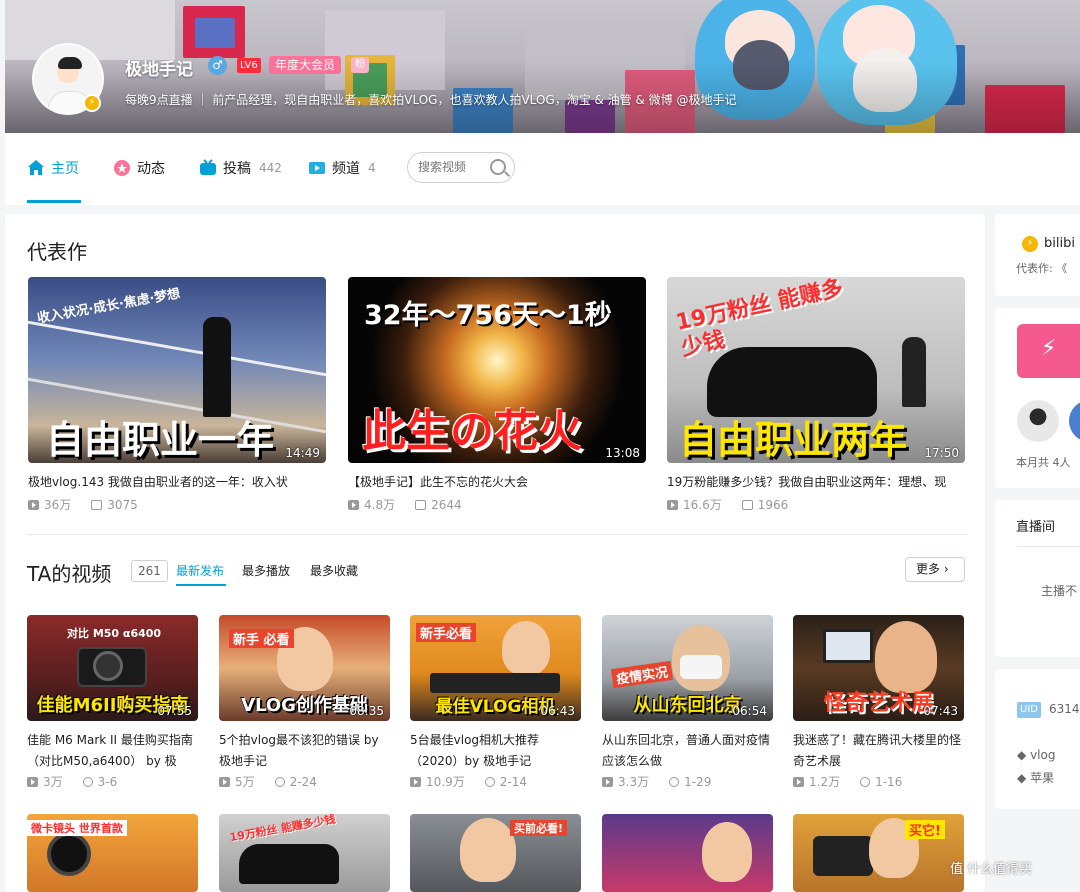 The width and height of the screenshot is (1080, 892). What do you see at coordinates (946, 569) in the screenshot?
I see `chevron-right-icon: ›` at bounding box center [946, 569].